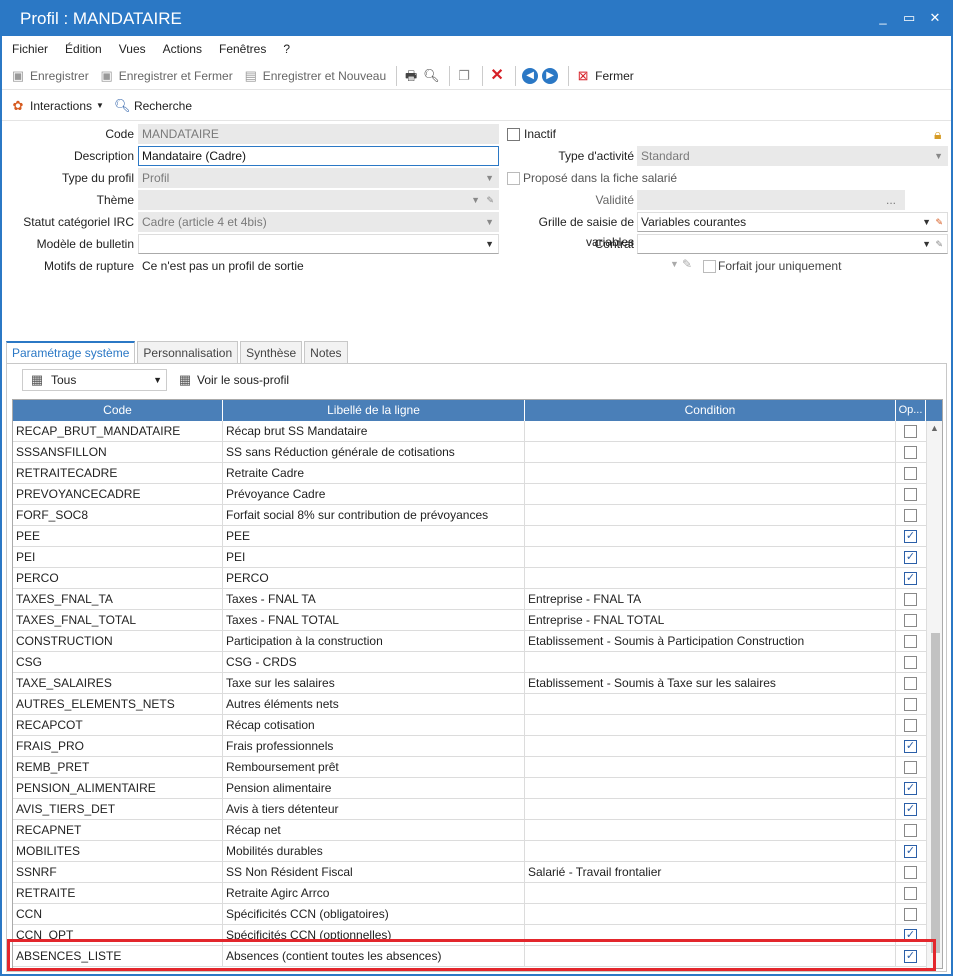  I want to click on modele-select: ▼, so click(318, 244).